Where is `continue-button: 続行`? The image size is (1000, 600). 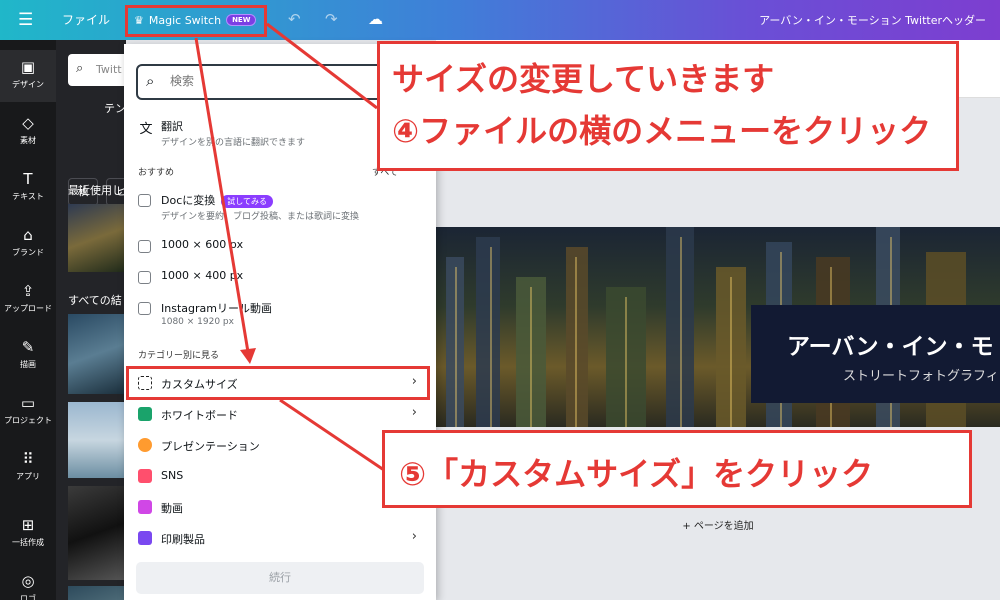
continue-button: 続行 is located at coordinates (280, 578).